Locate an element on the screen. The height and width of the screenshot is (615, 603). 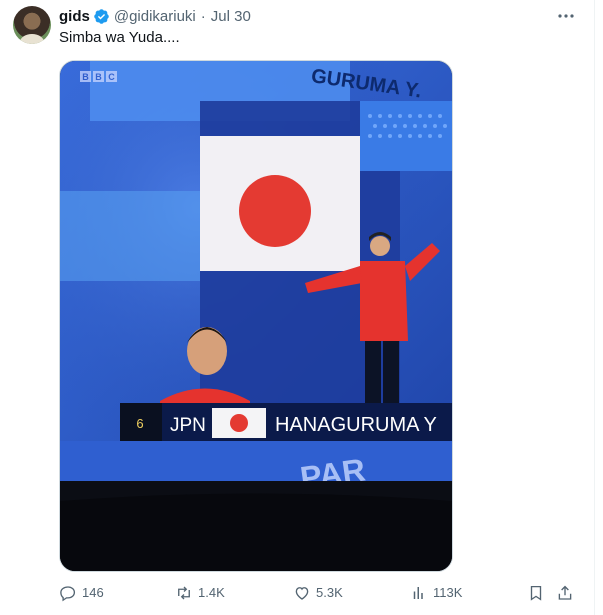
more-icon is located at coordinates (566, 16).